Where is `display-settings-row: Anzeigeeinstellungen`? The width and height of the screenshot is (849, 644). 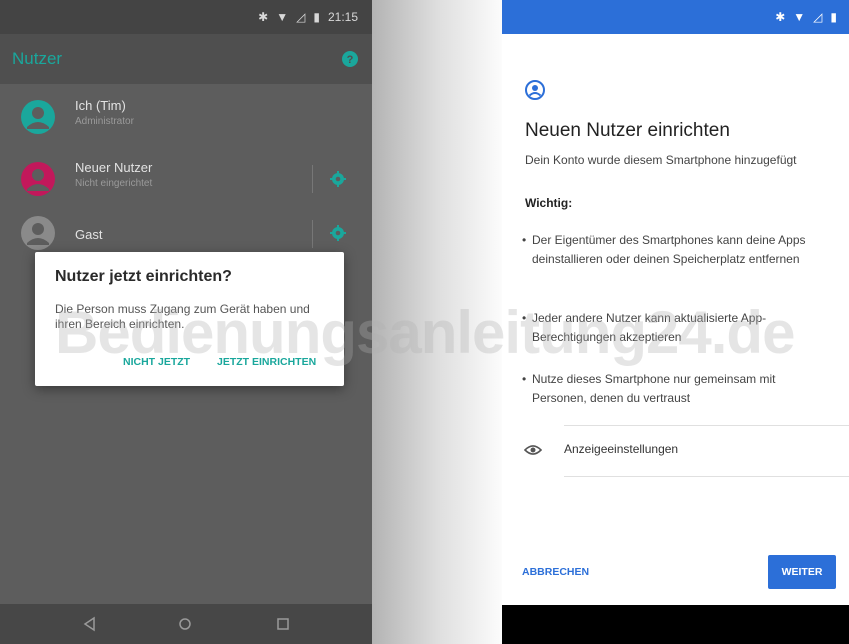 display-settings-row: Anzeigeeinstellungen is located at coordinates (675, 451).